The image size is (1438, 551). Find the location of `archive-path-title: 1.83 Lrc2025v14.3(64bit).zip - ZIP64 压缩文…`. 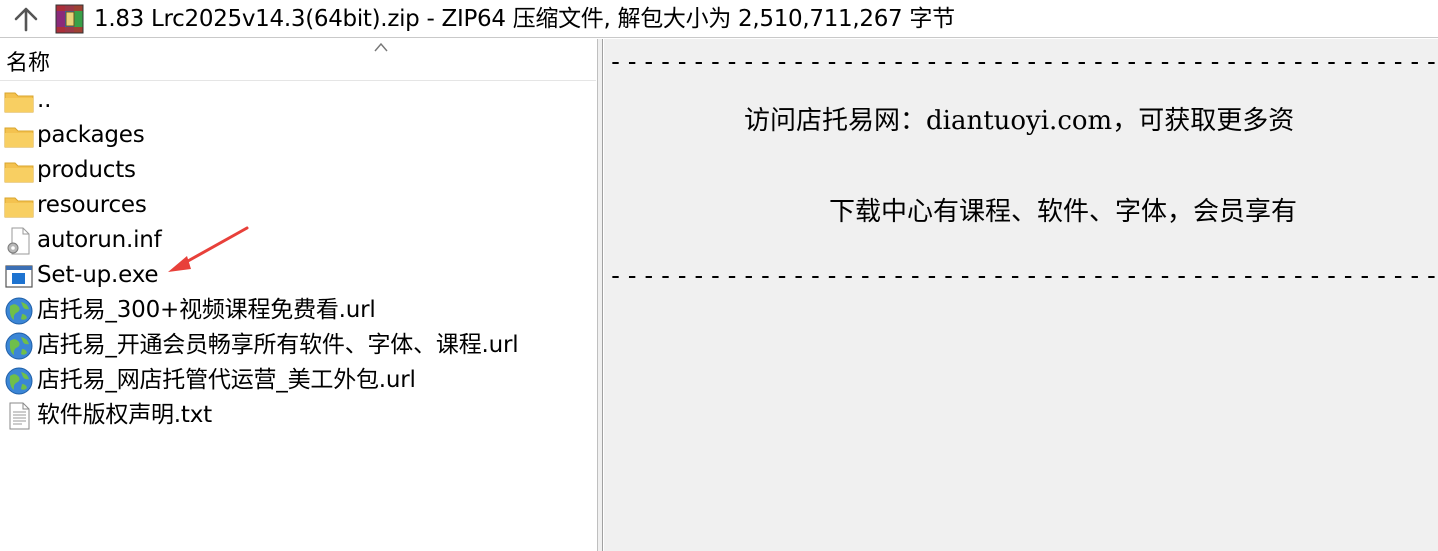

archive-path-title: 1.83 Lrc2025v14.3(64bit).zip - ZIP64 压缩文… is located at coordinates (524, 19).